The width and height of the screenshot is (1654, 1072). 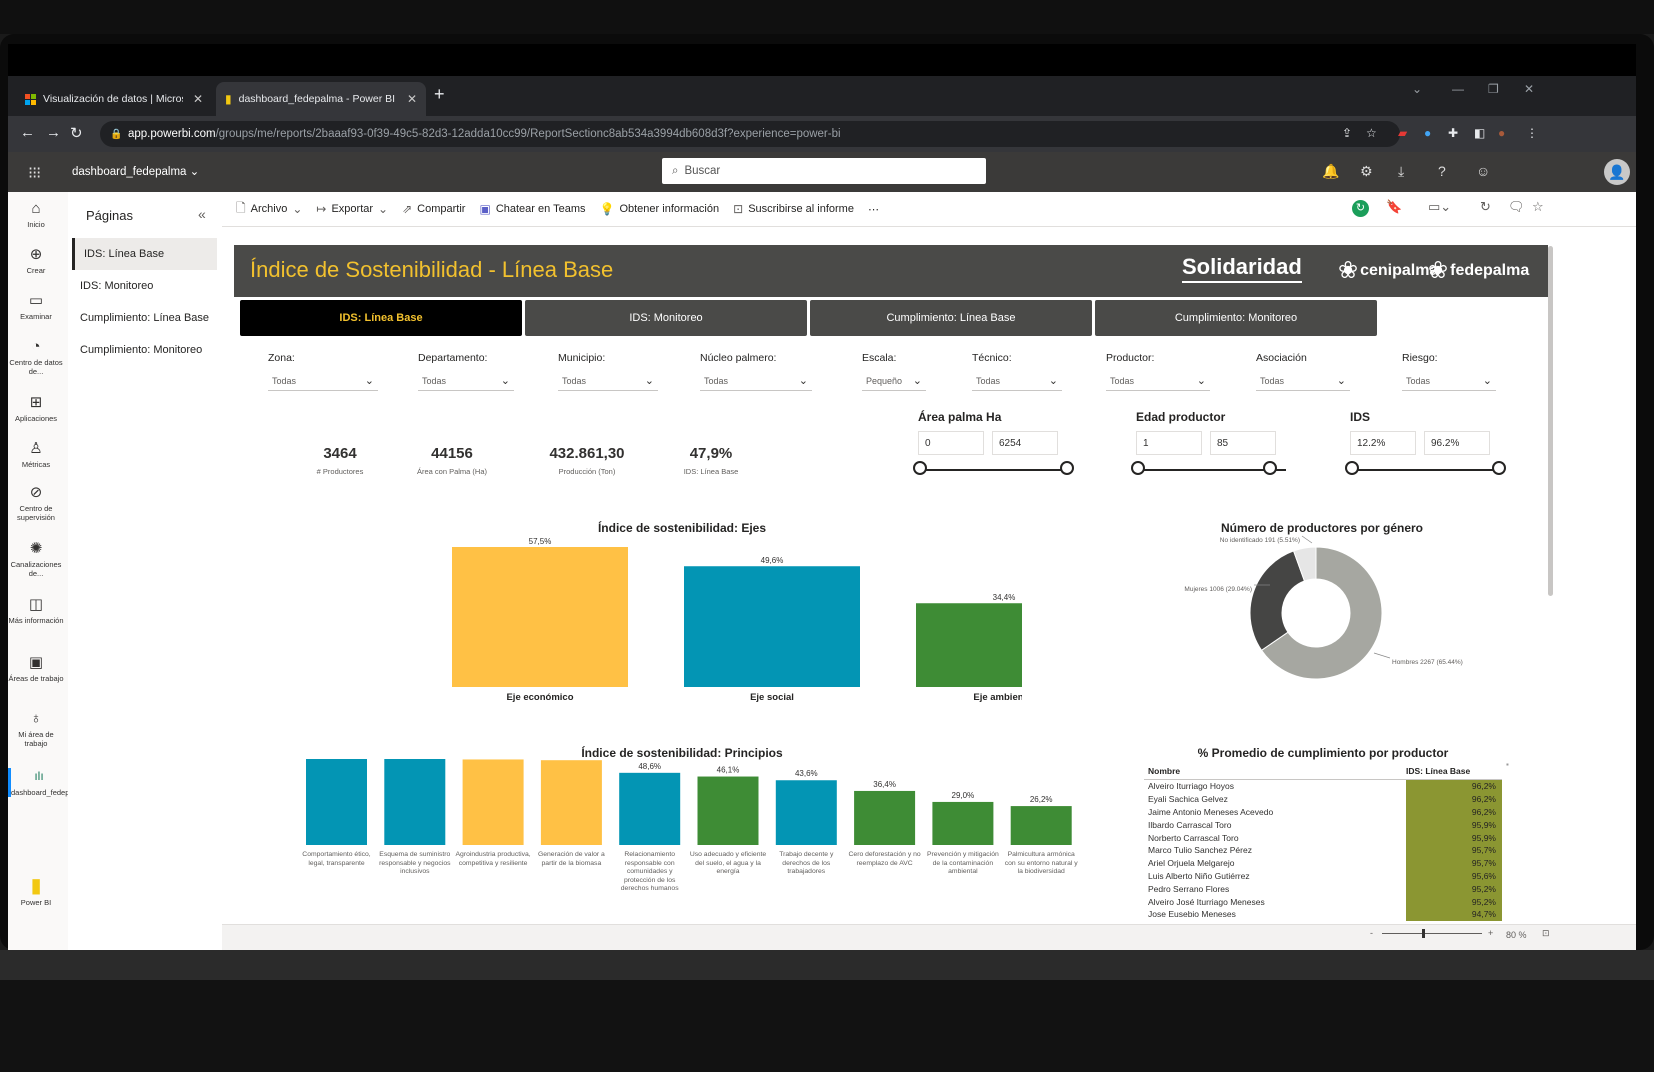 I want to click on export-menu-button: ↦ Exportar ⌄, so click(x=352, y=209).